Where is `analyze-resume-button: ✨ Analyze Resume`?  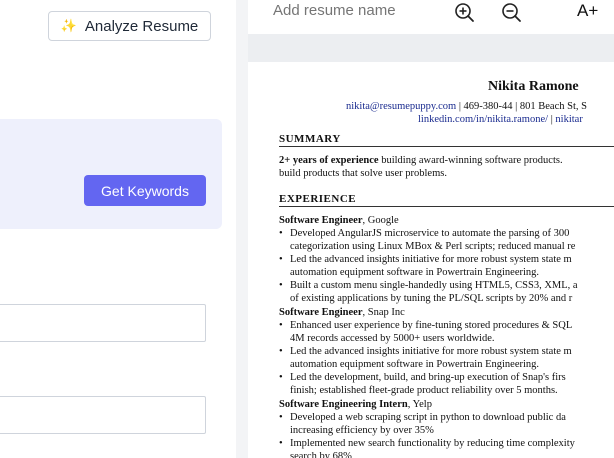 analyze-resume-button: ✨ Analyze Resume is located at coordinates (129, 26).